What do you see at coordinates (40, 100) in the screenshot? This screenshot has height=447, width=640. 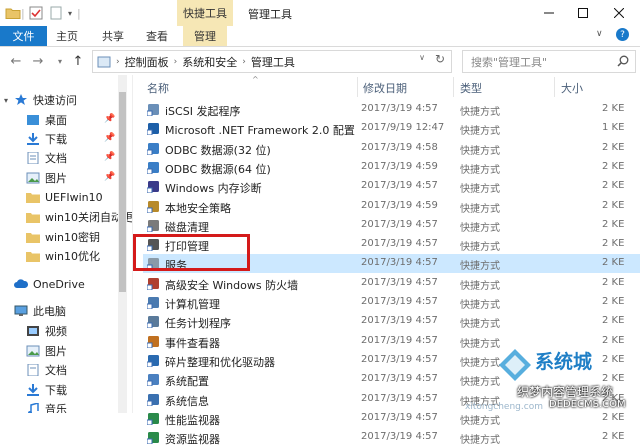 I see `nav-quick-access: ▾ 快速访问` at bounding box center [40, 100].